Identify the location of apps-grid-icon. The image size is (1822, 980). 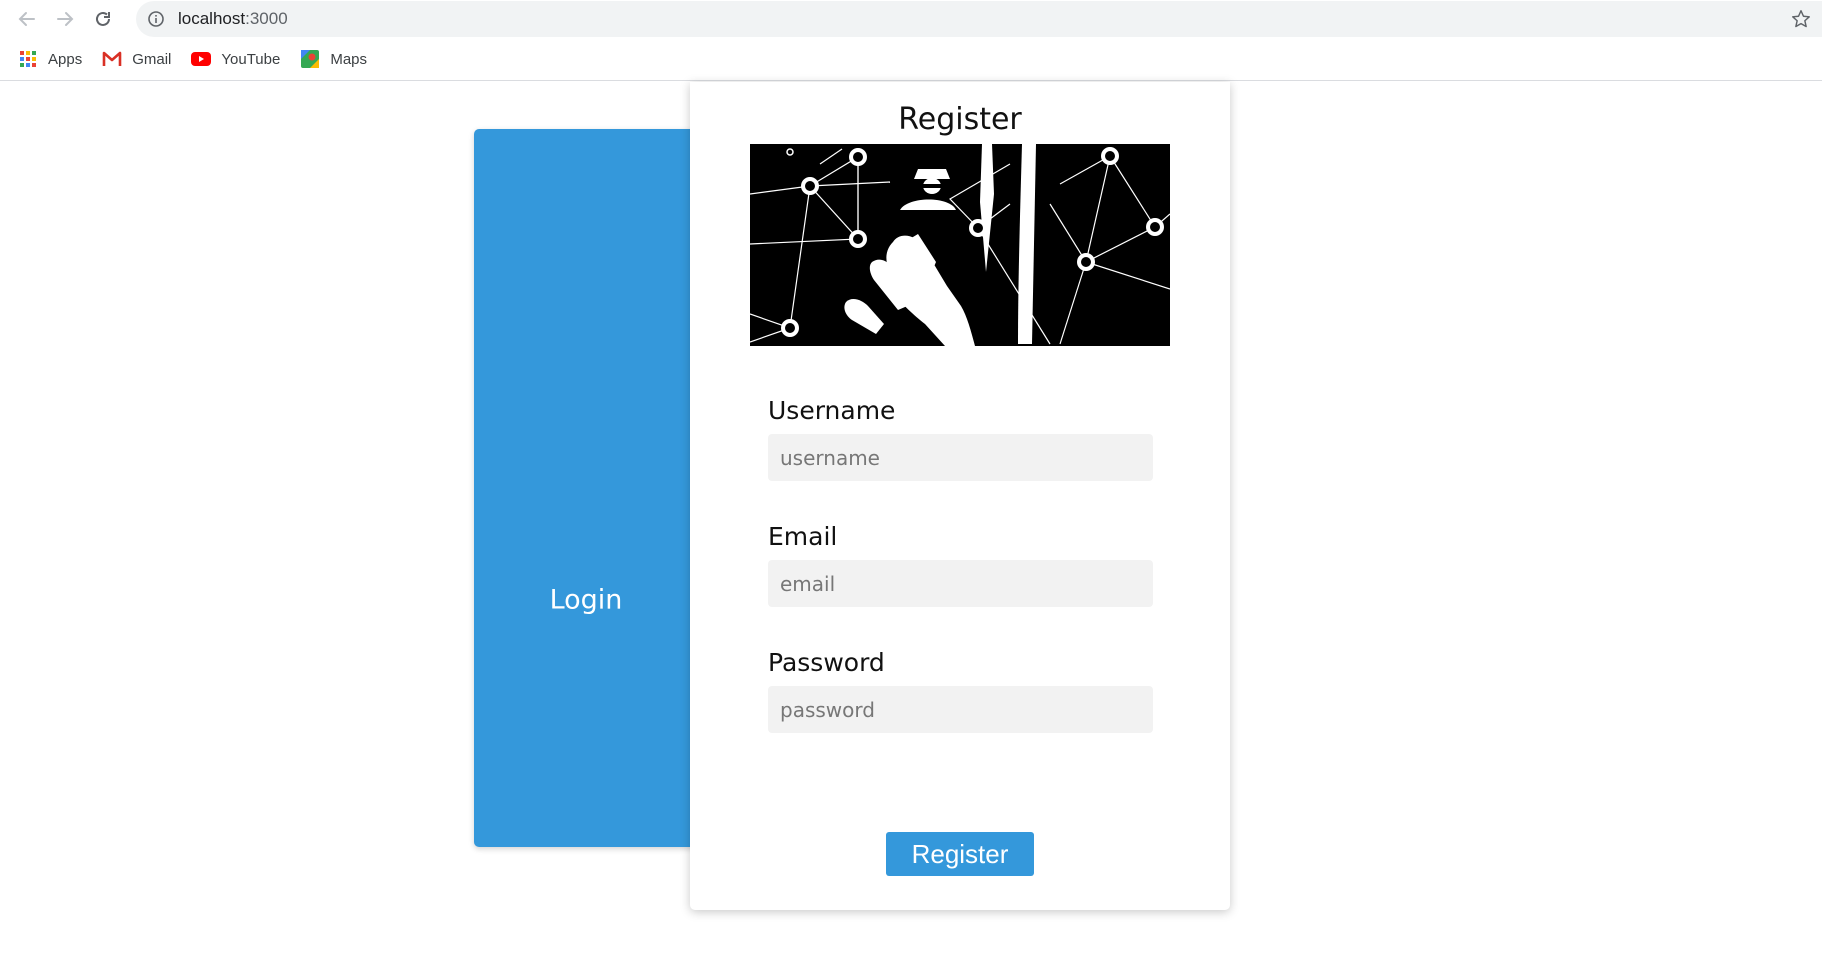
(28, 59).